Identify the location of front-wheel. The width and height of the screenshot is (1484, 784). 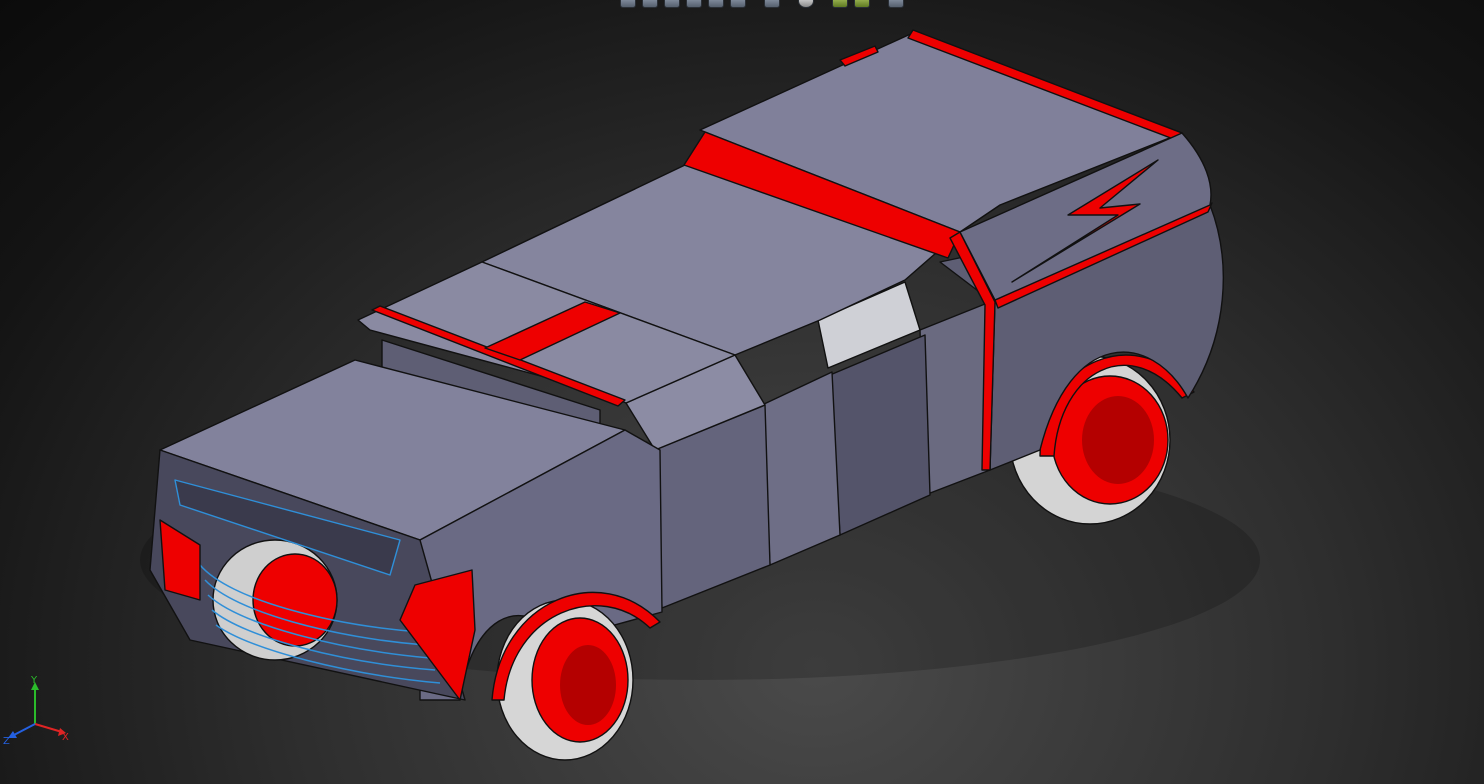
(565, 680).